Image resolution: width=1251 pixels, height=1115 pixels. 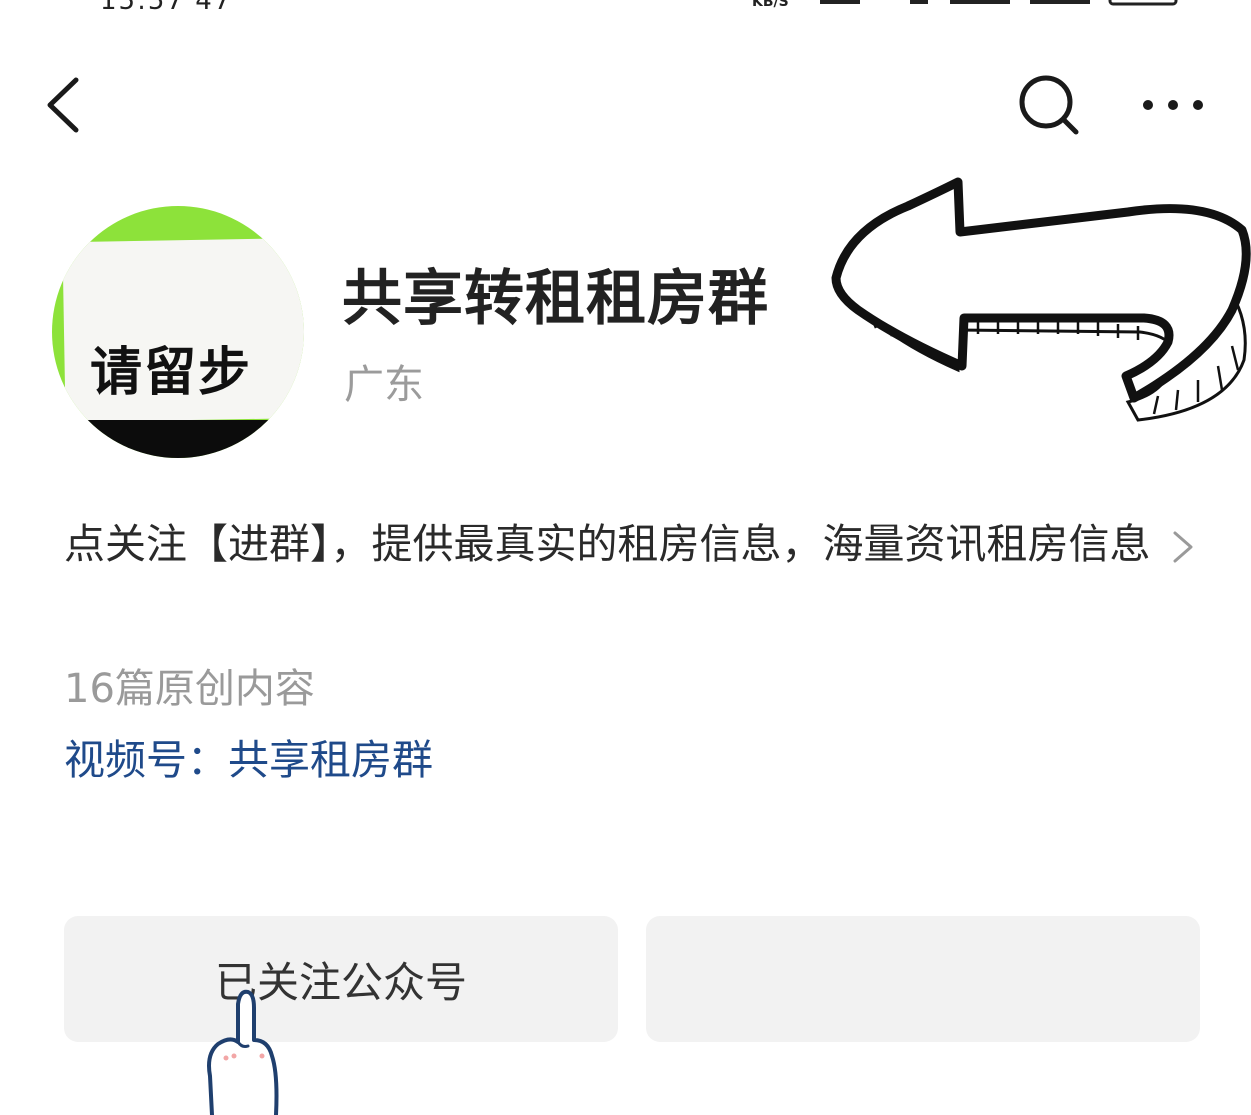 What do you see at coordinates (1182, 547) in the screenshot?
I see `chevron-right-icon` at bounding box center [1182, 547].